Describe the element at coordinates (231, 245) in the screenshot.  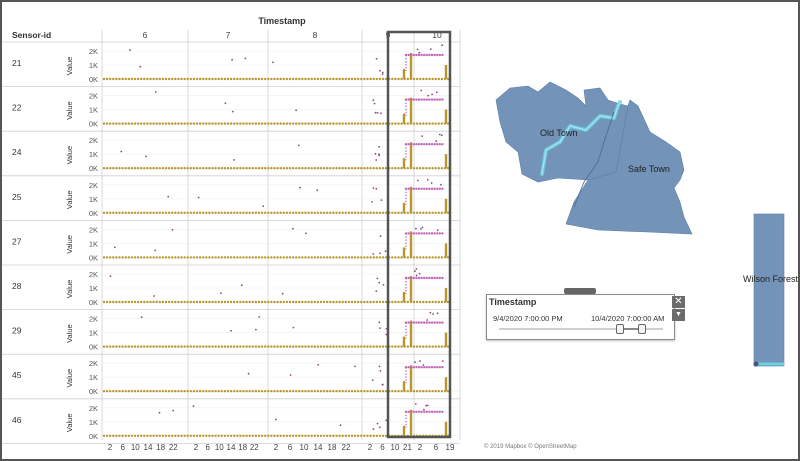
I see `facet-sensor-27: 27 Value 2K 1K 0K` at that location.